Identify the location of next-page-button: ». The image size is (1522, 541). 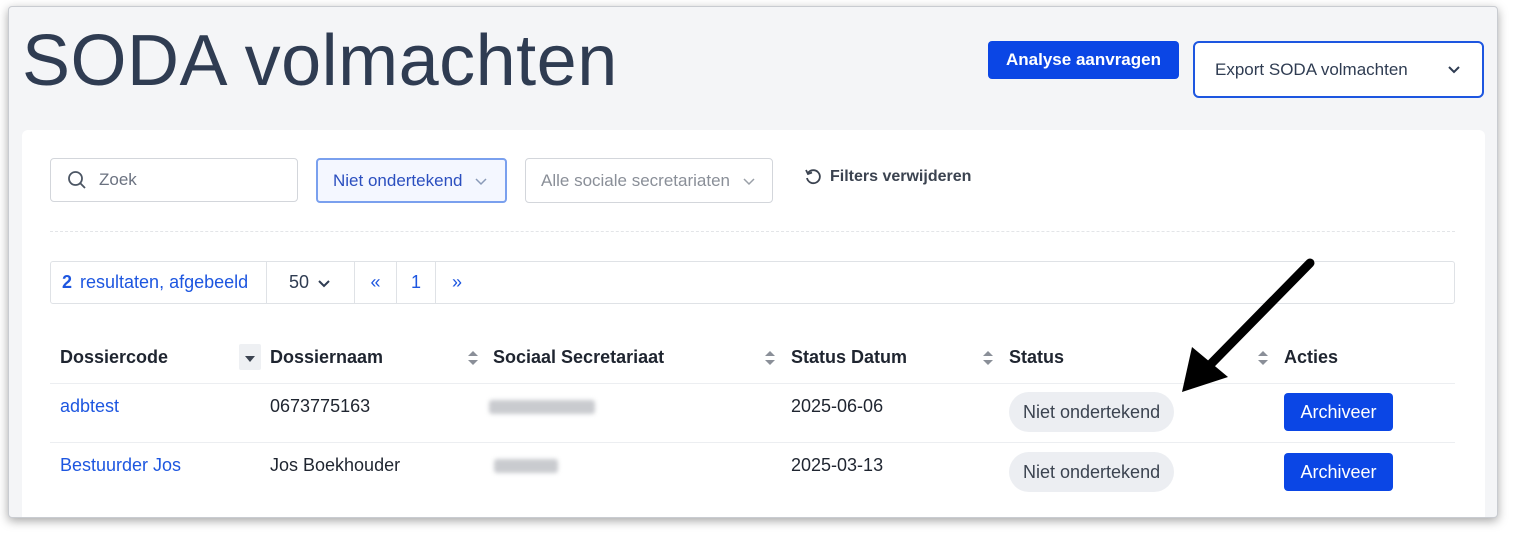
(457, 282).